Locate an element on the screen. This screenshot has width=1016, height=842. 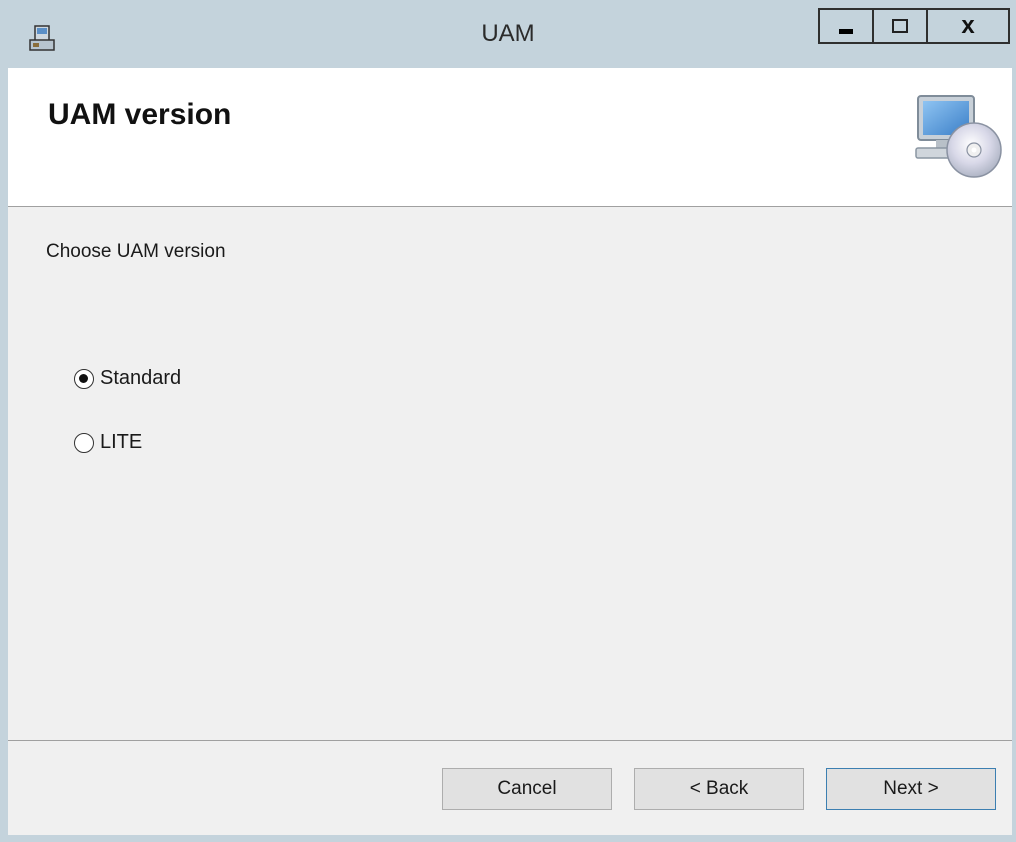
close-icon: x is located at coordinates (968, 25).